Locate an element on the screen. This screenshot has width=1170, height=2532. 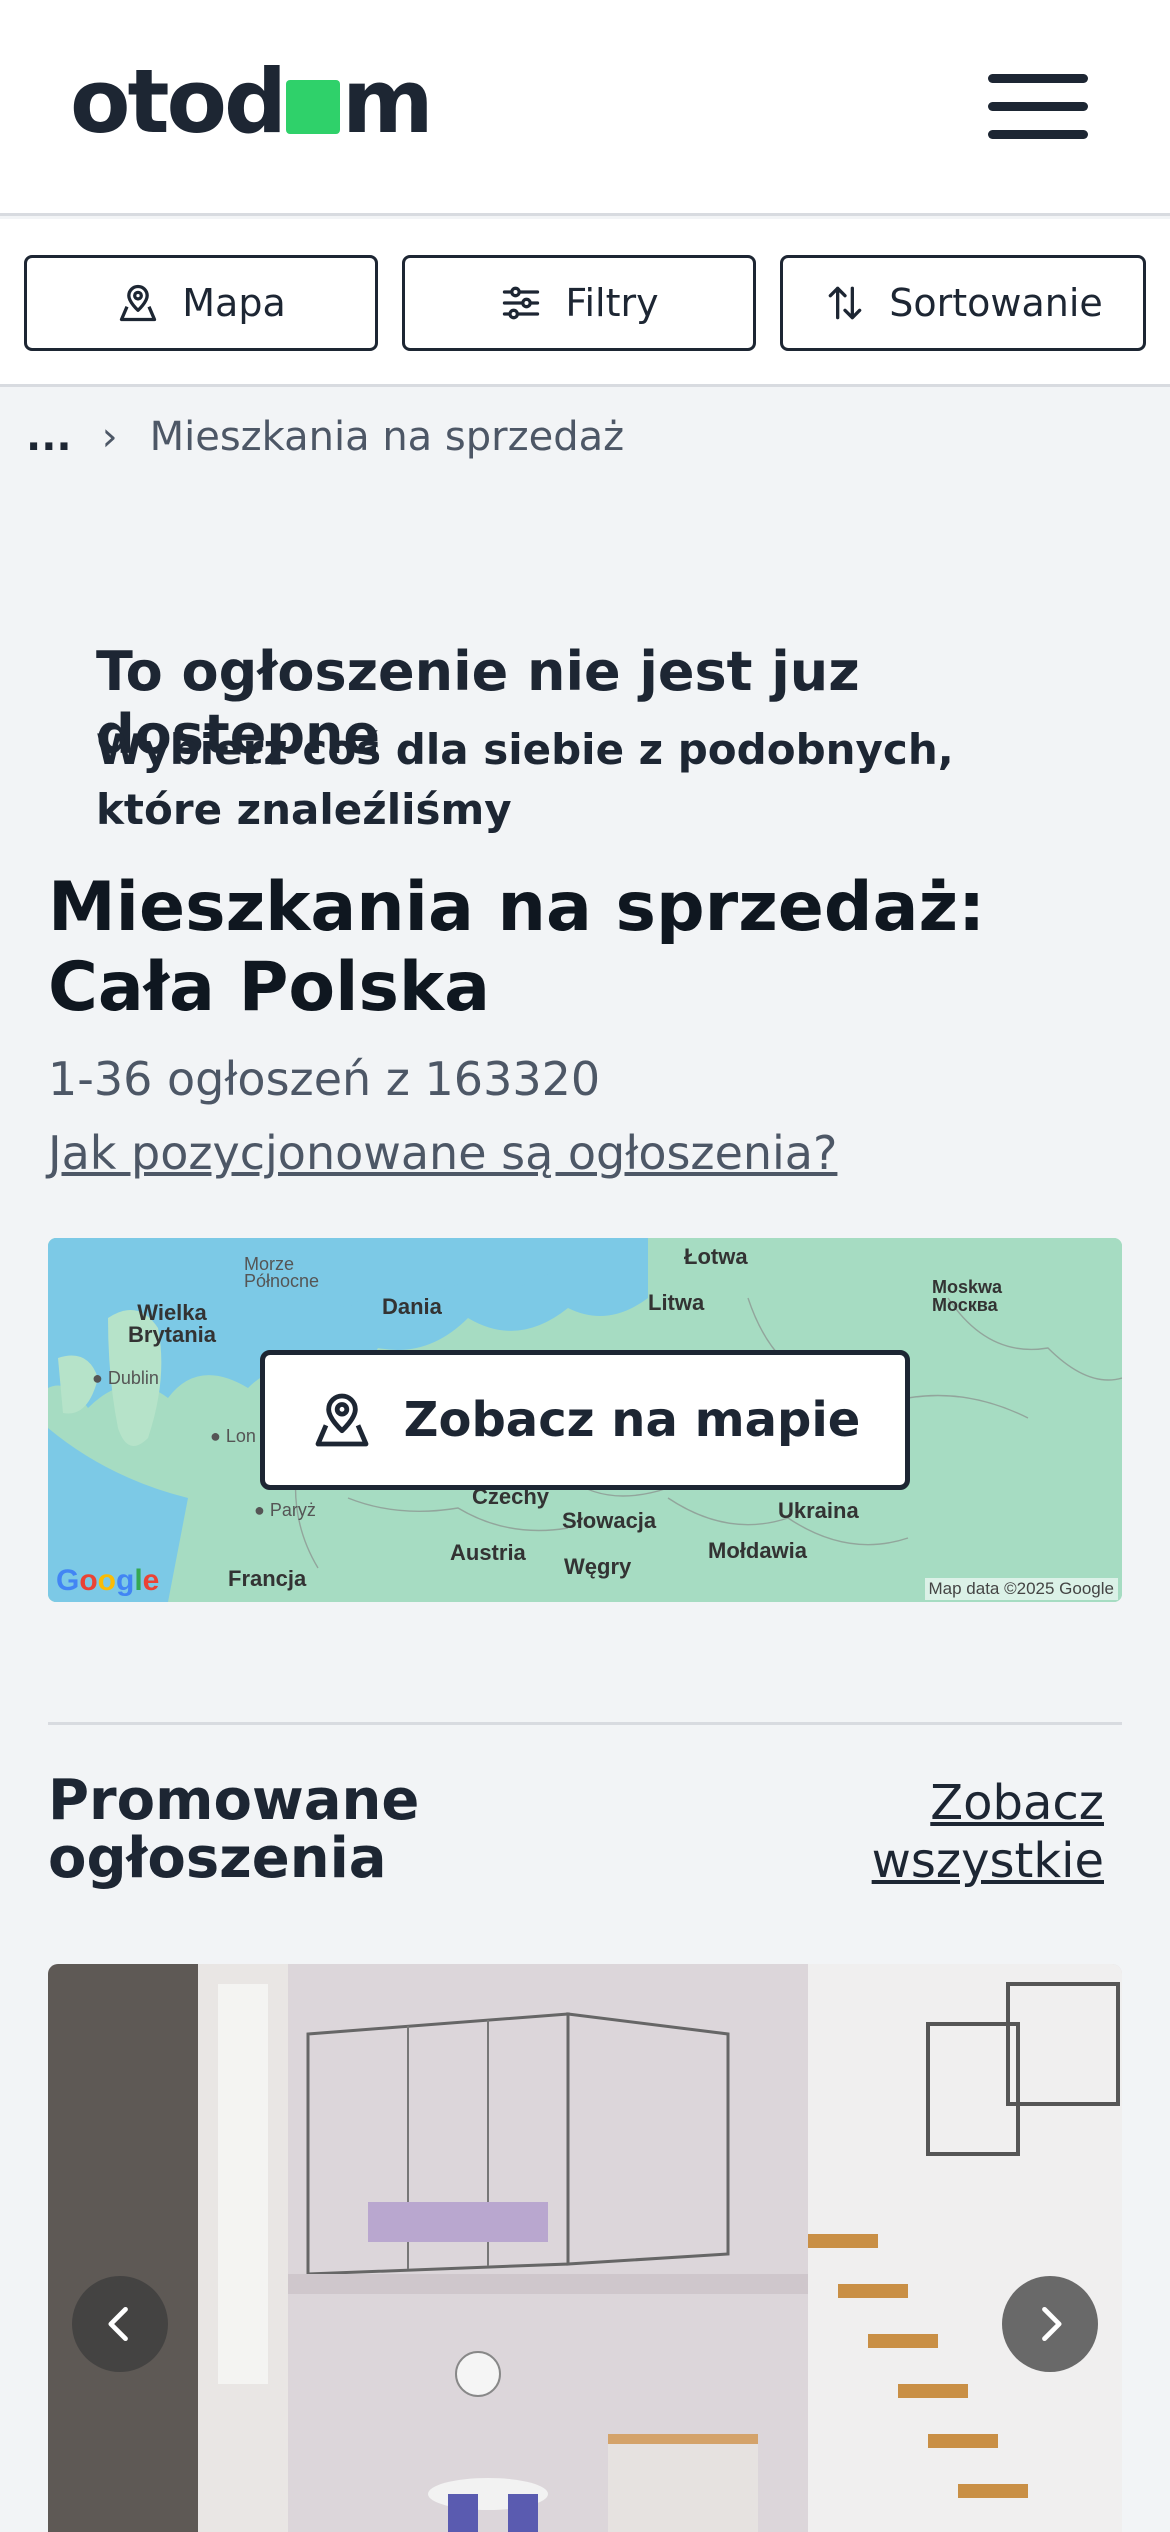
map-label-latvia: Łotwa is located at coordinates (716, 1256).